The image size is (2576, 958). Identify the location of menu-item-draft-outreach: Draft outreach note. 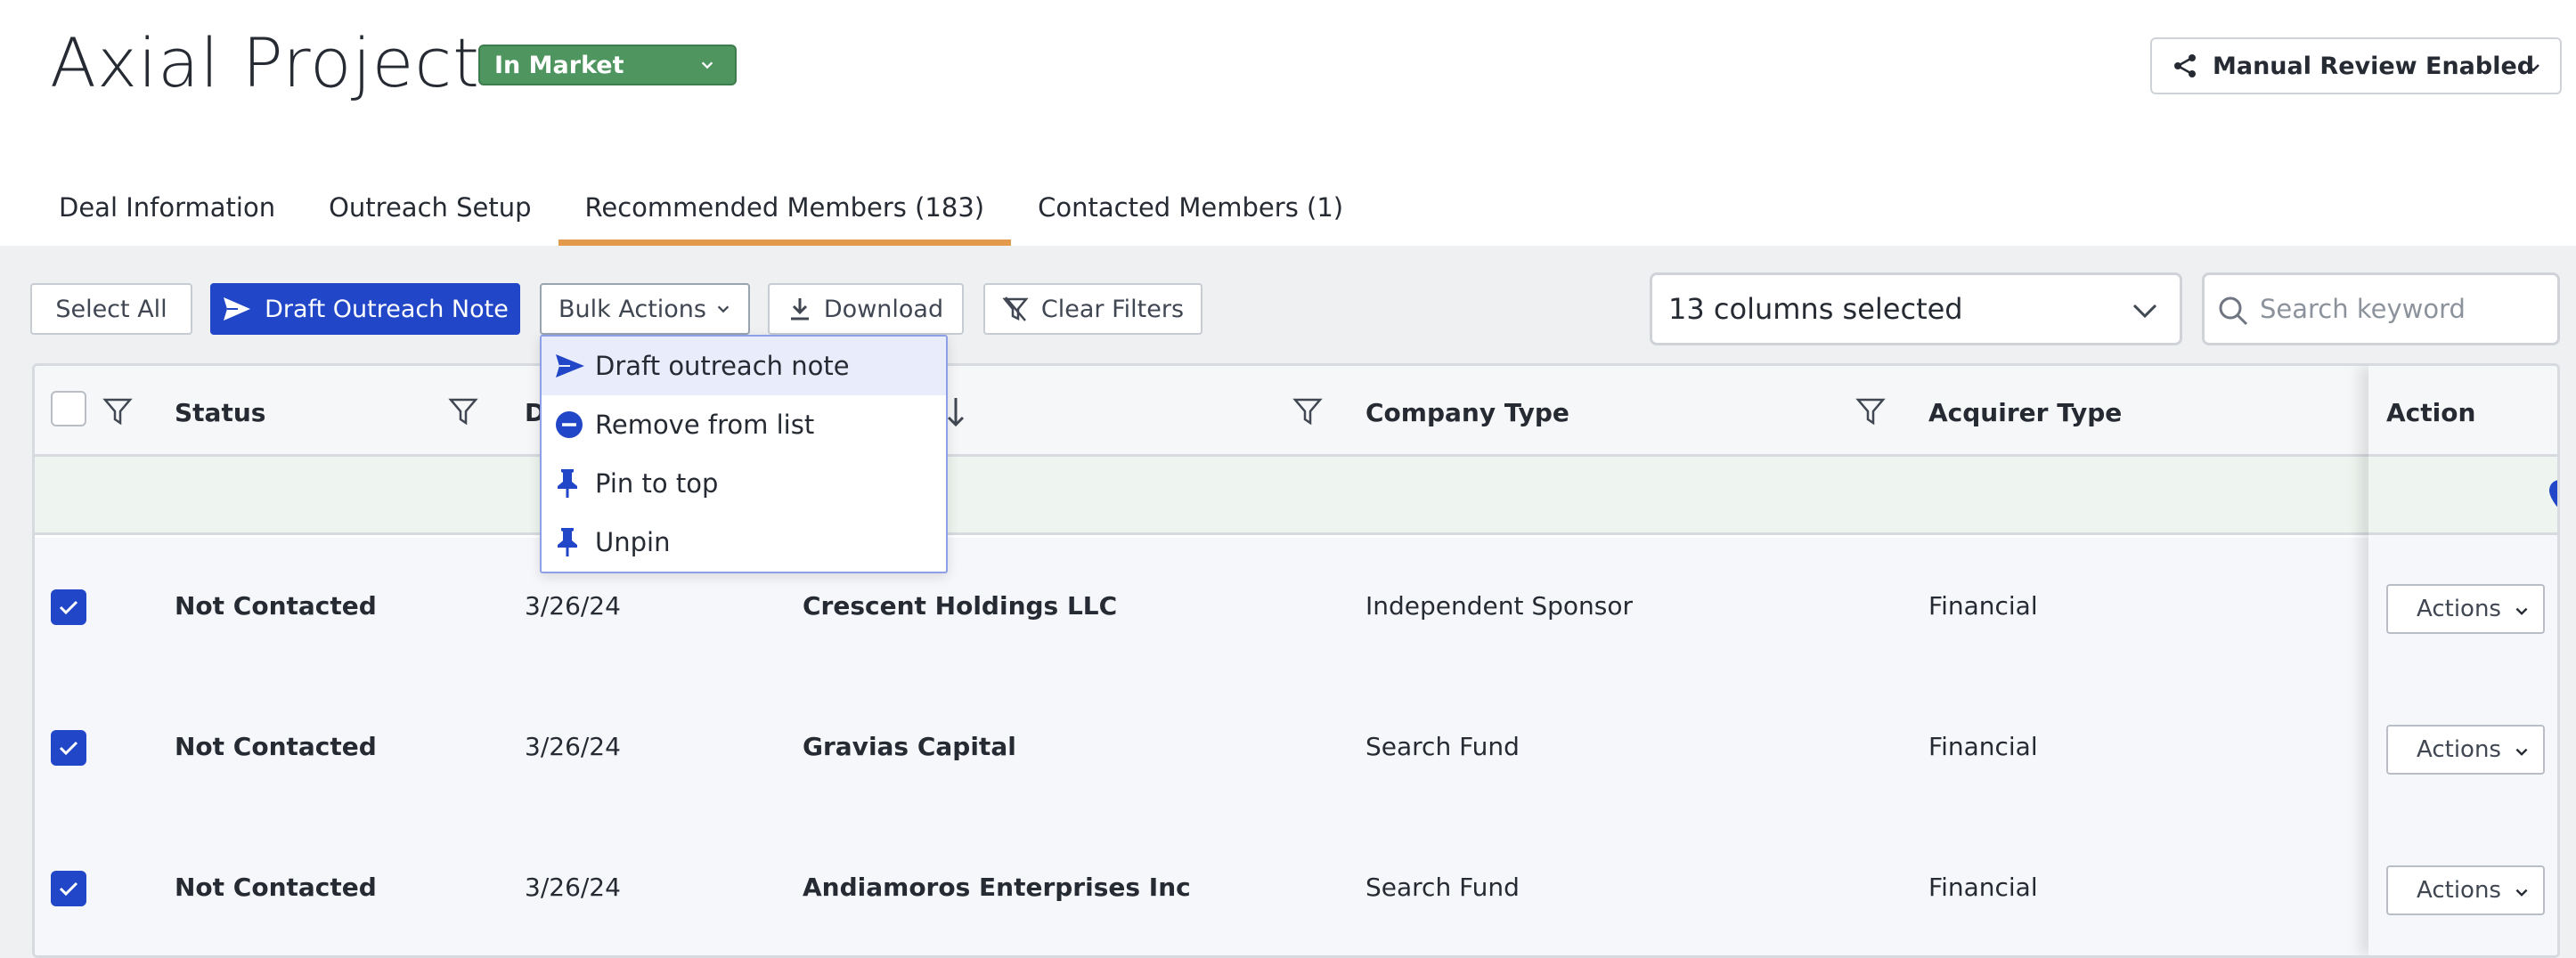
(744, 366).